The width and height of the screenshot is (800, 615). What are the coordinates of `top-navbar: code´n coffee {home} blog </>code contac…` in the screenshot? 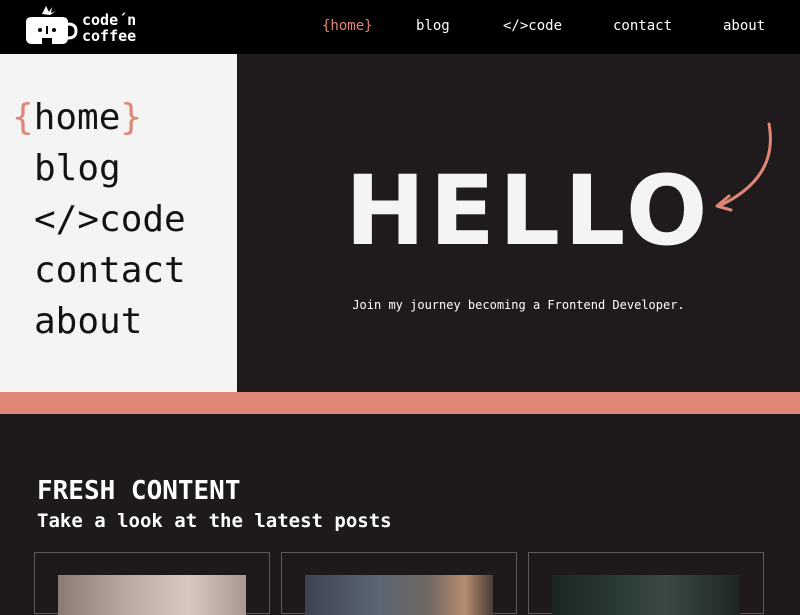 It's located at (400, 27).